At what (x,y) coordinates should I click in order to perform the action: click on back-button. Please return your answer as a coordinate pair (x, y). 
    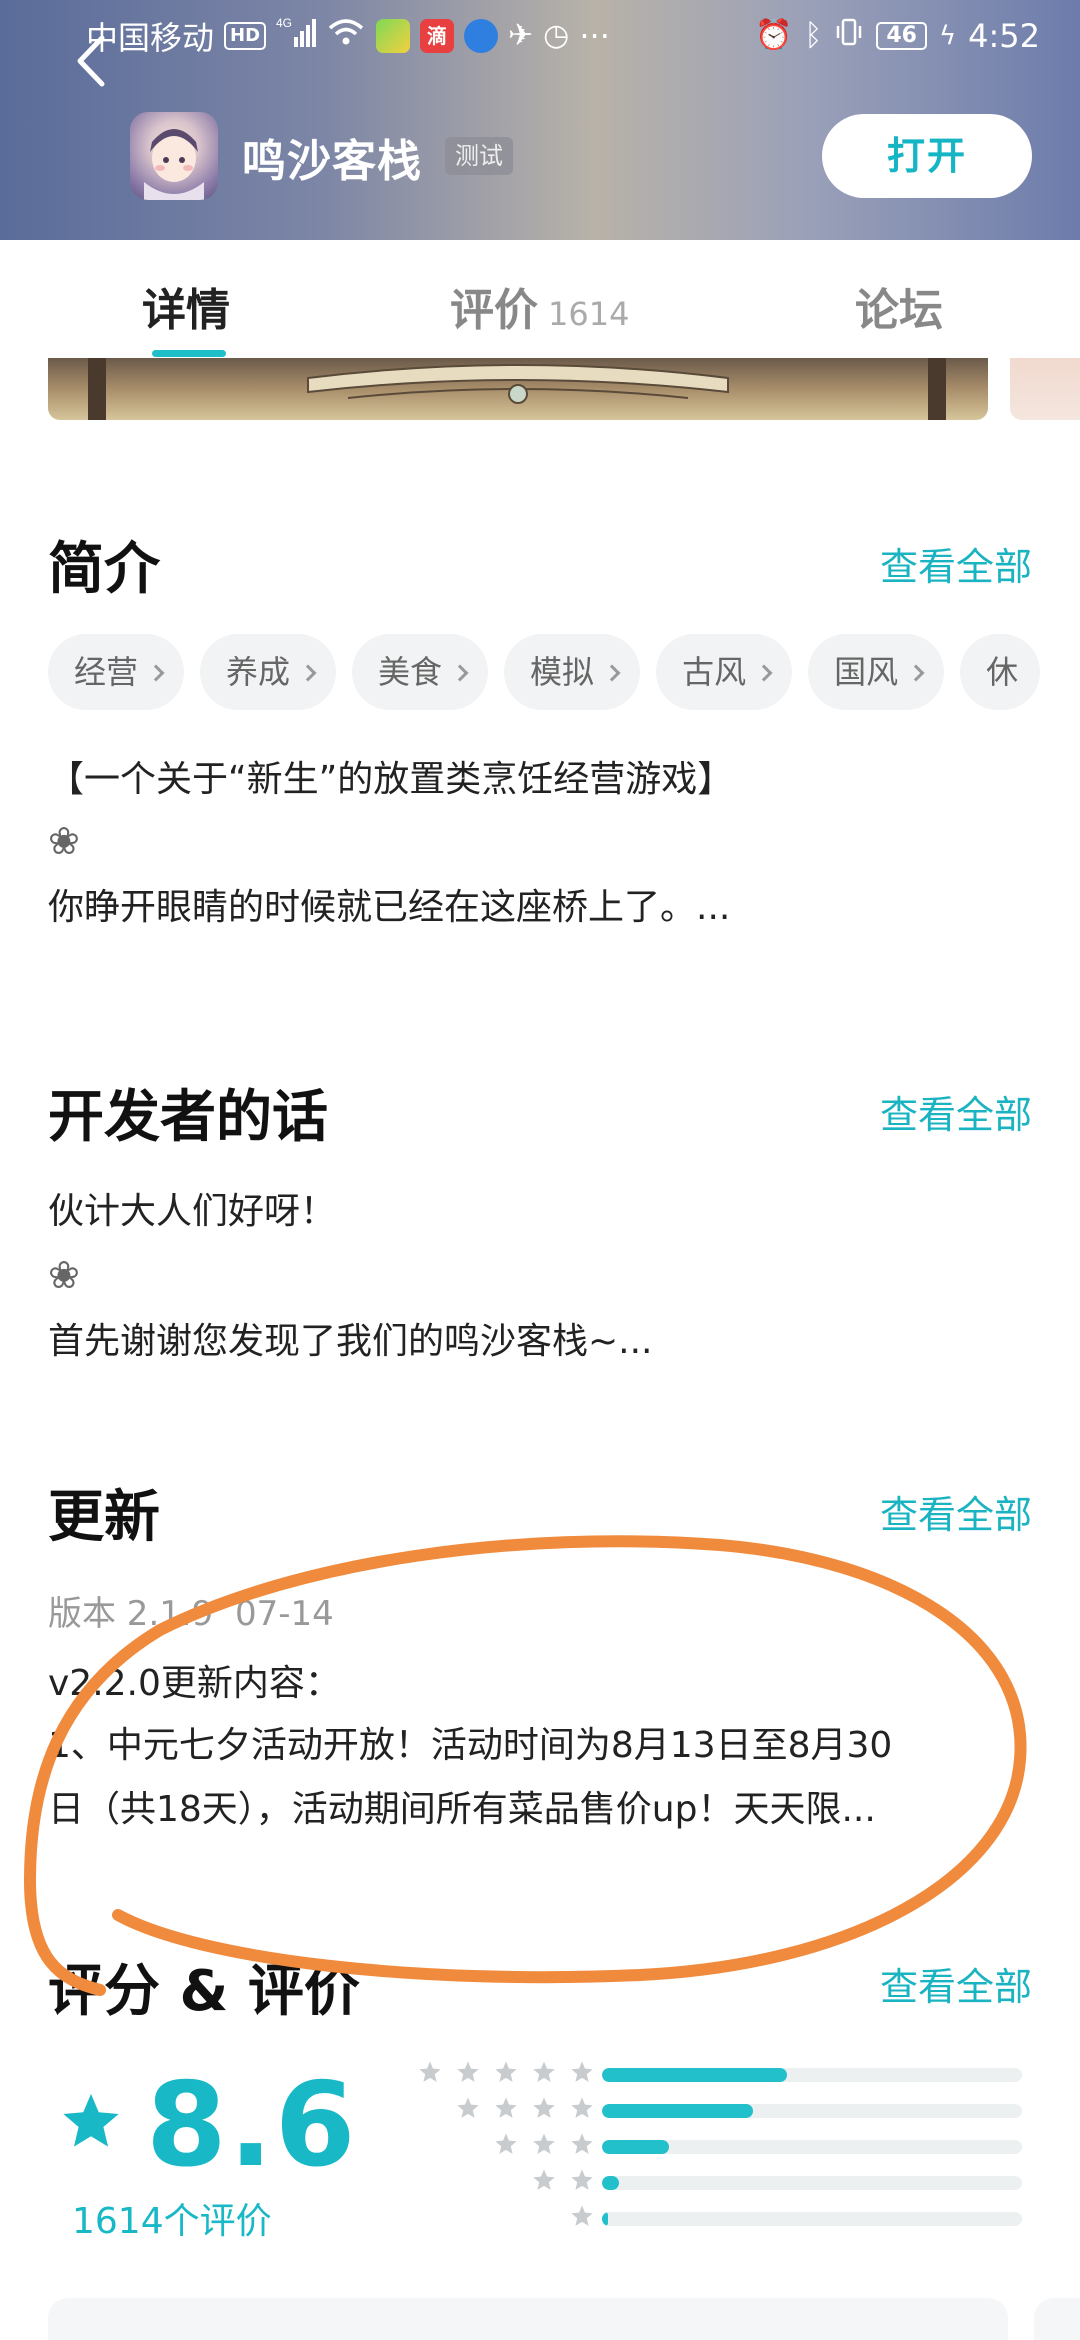
    Looking at the image, I should click on (90, 61).